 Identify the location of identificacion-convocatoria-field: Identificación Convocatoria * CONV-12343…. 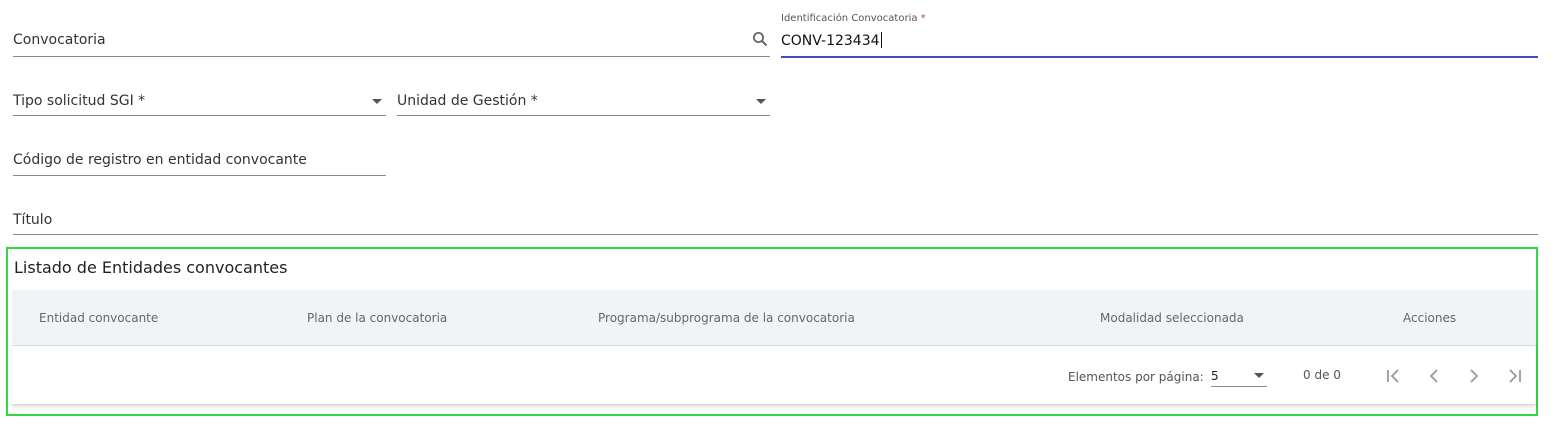
(1159, 29).